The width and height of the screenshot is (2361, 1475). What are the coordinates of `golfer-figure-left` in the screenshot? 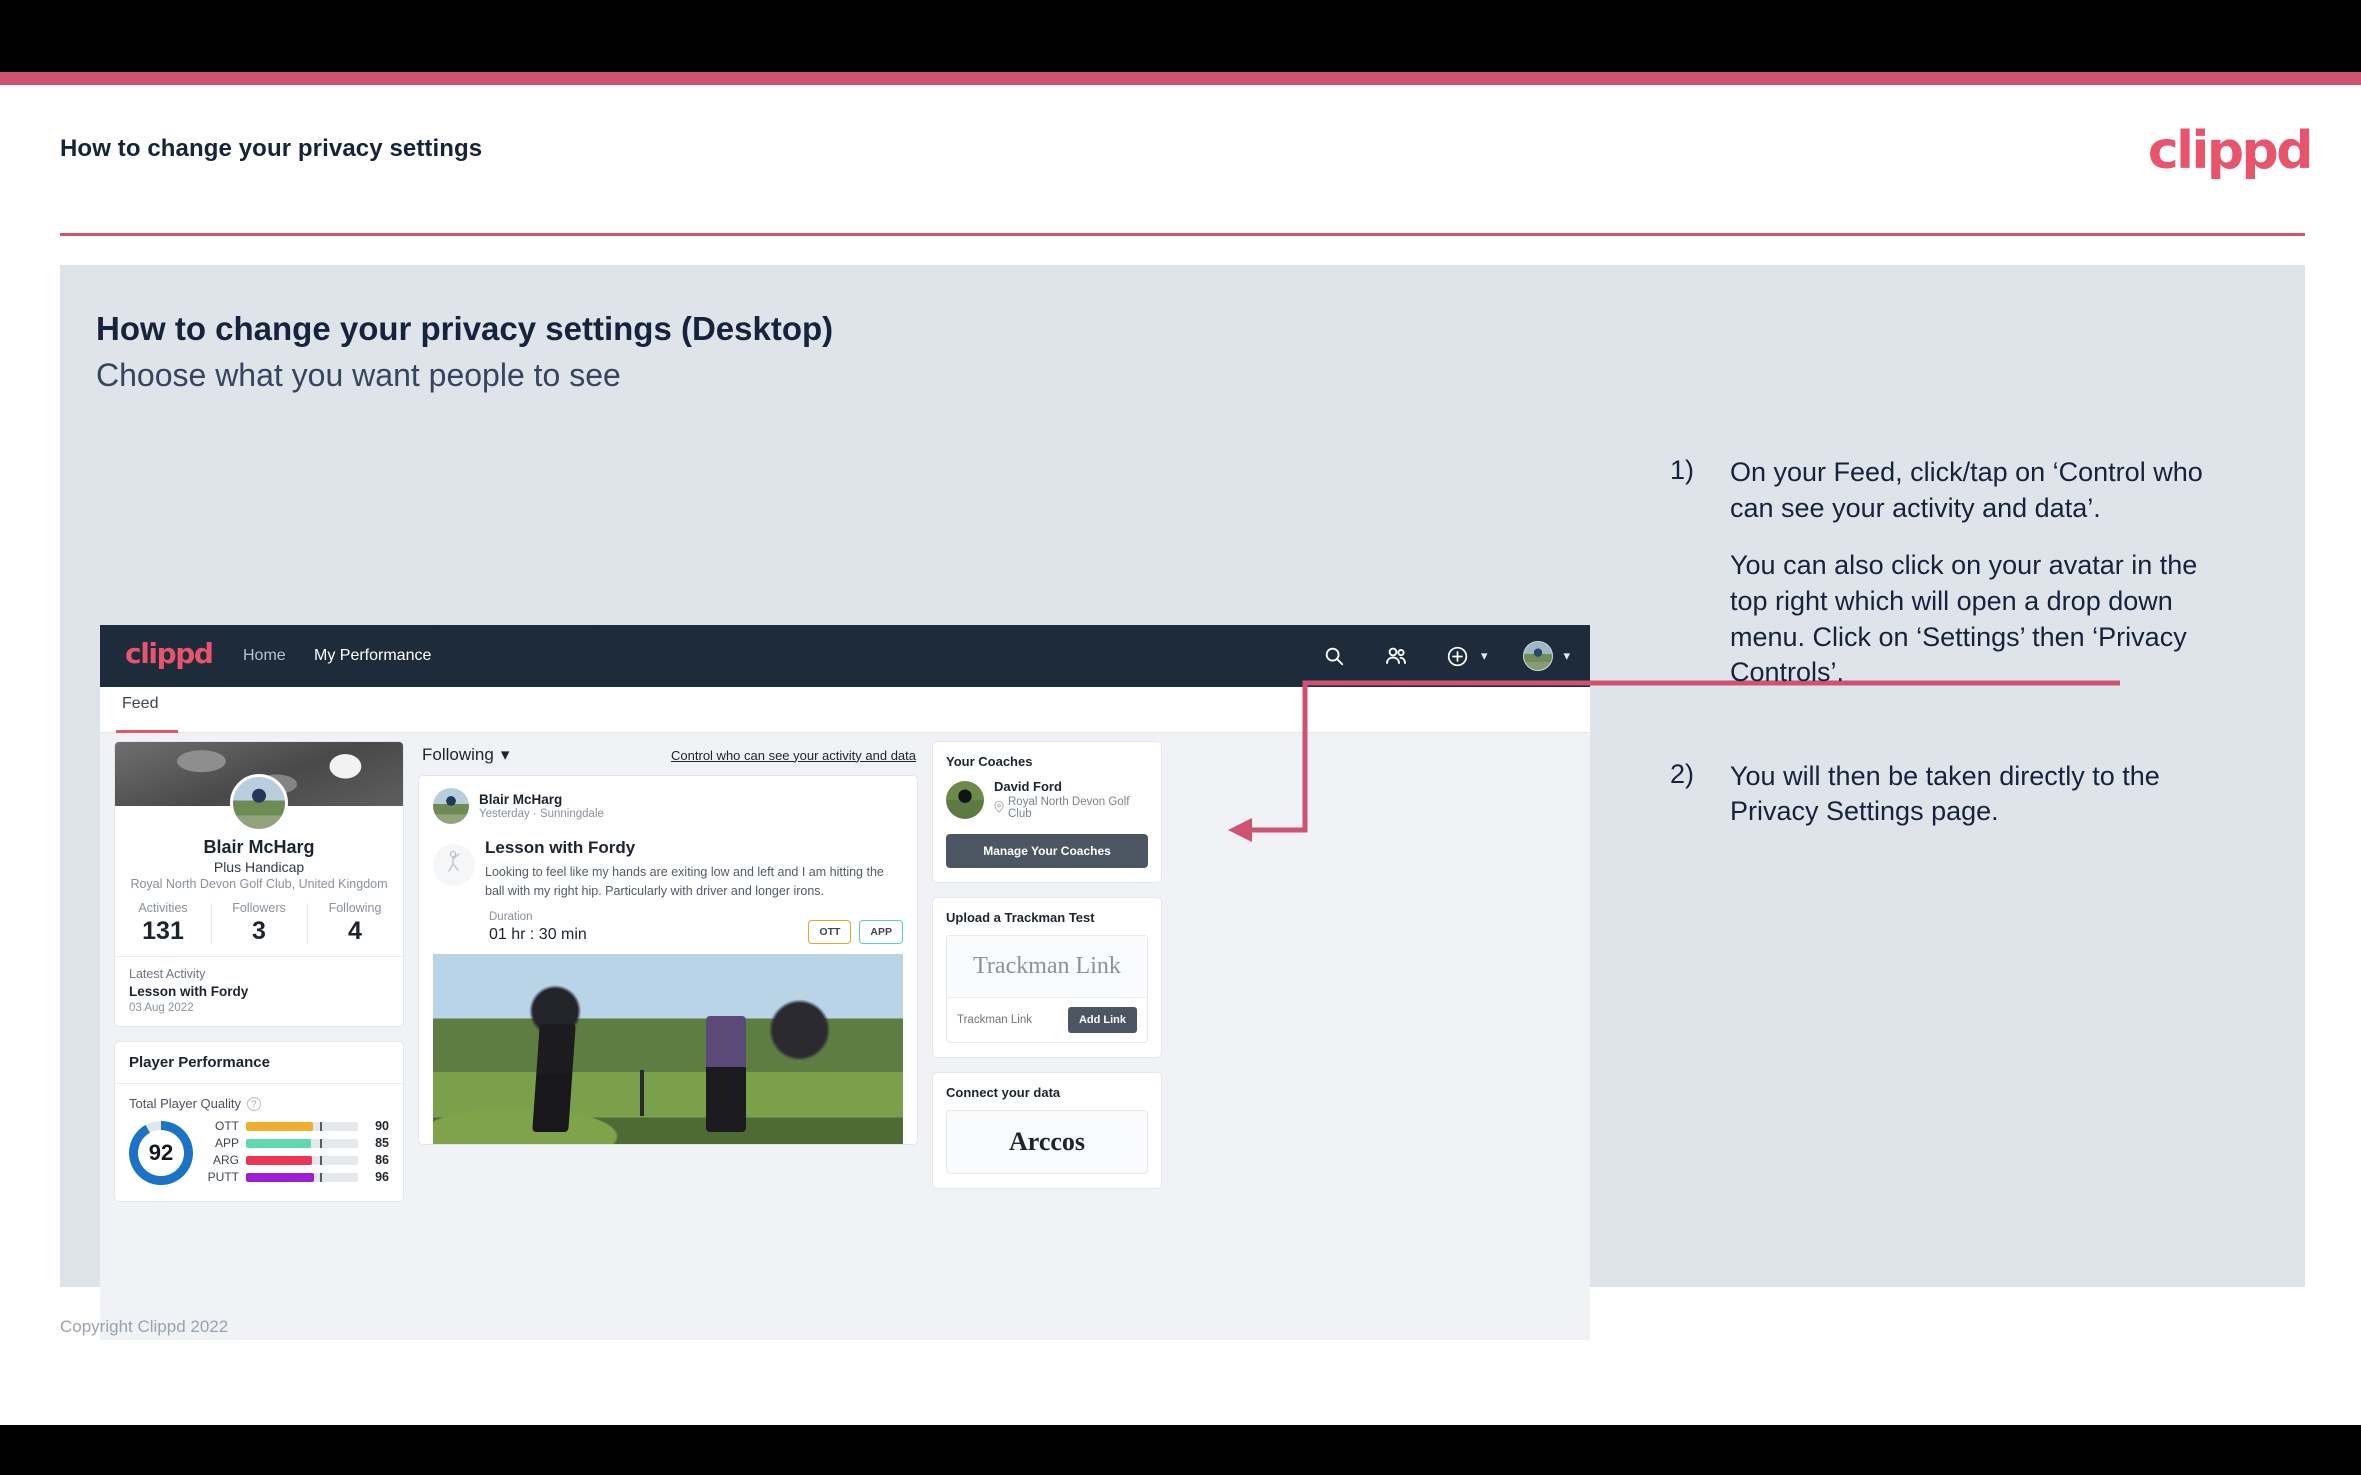 It's located at (554, 1077).